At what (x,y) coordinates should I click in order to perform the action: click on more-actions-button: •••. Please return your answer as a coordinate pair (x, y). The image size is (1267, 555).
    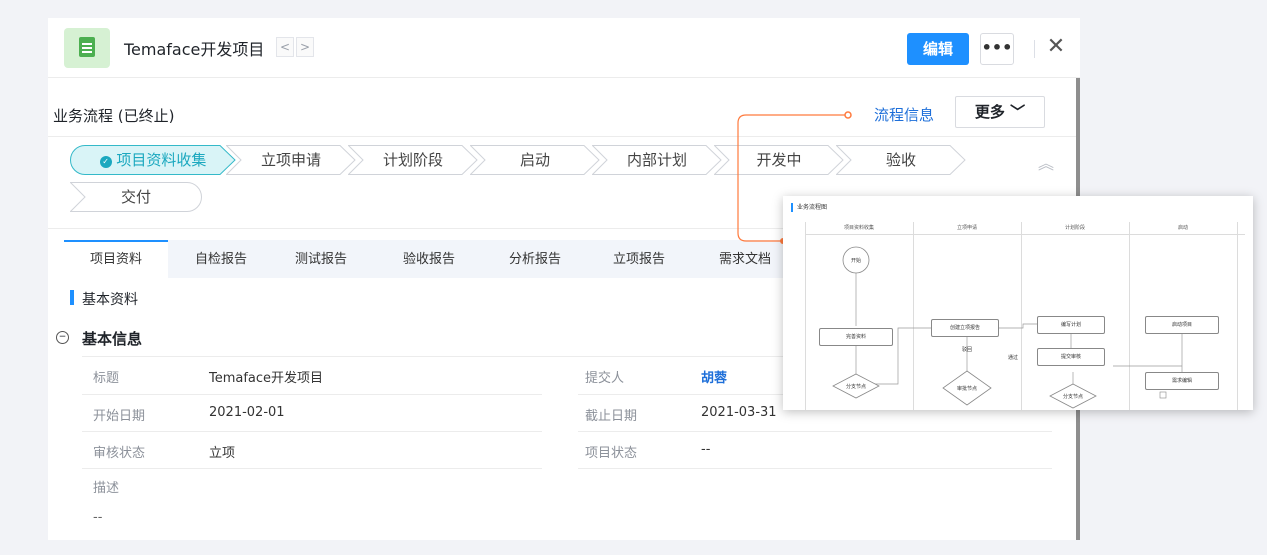
    Looking at the image, I should click on (997, 49).